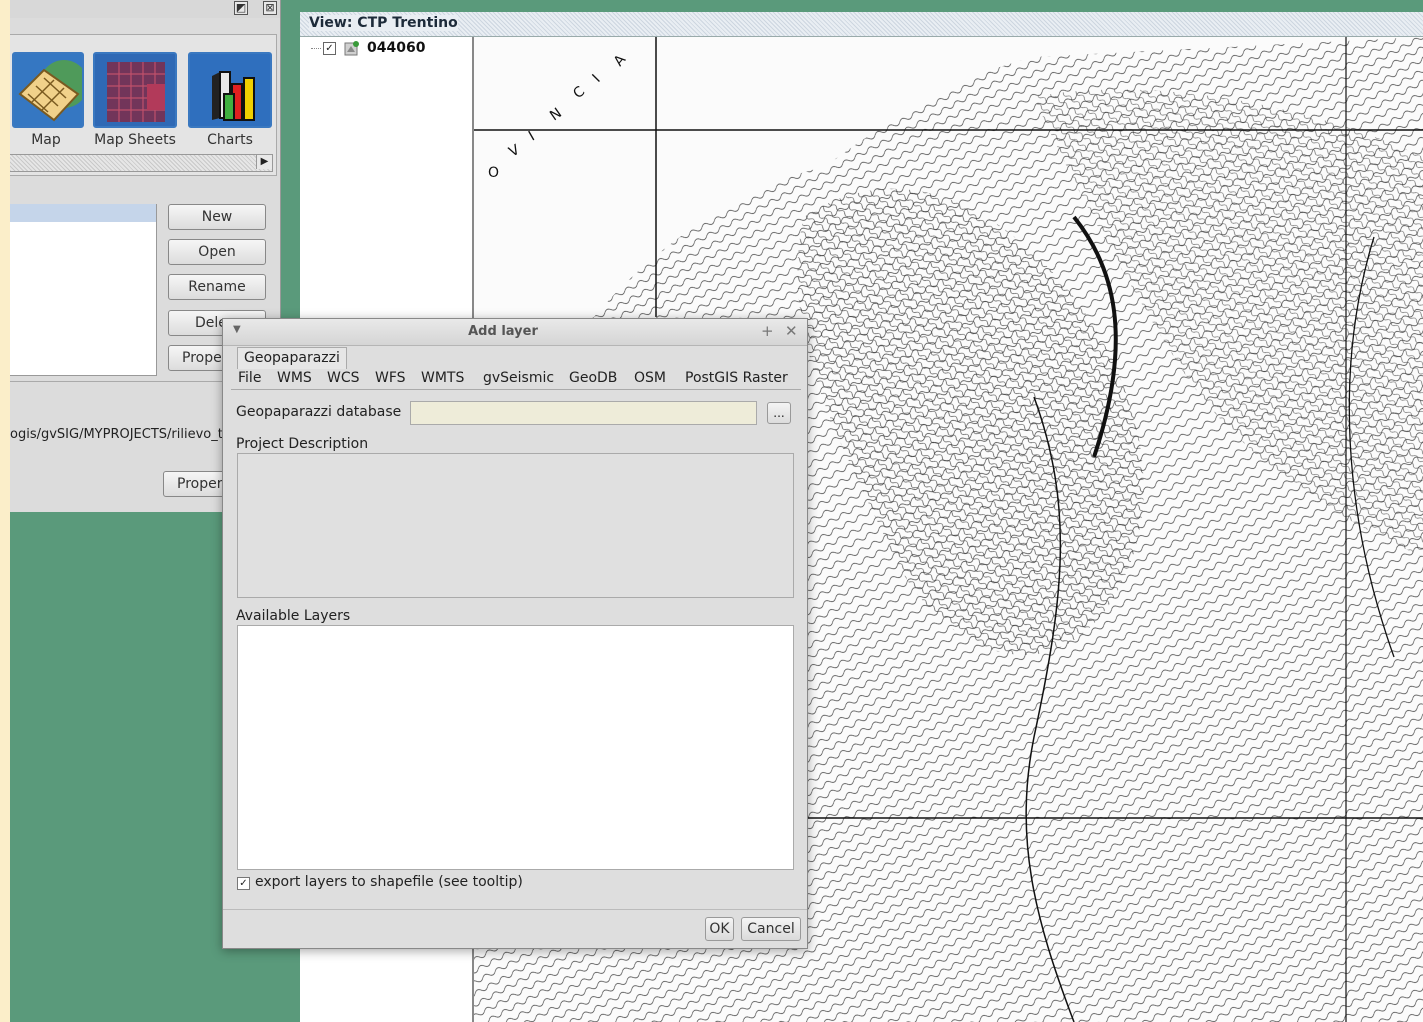  I want to click on close-icon: ✕, so click(791, 331).